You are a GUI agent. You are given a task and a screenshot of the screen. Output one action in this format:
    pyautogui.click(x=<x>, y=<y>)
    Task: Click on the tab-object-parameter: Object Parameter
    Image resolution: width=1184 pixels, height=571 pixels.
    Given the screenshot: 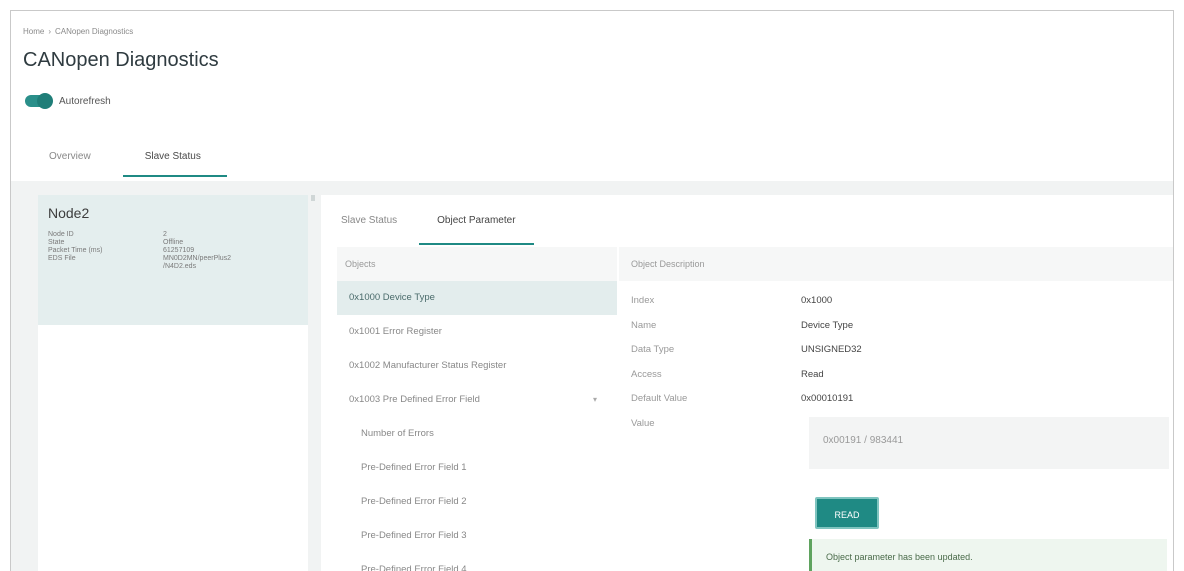 What is the action you would take?
    pyautogui.click(x=476, y=224)
    